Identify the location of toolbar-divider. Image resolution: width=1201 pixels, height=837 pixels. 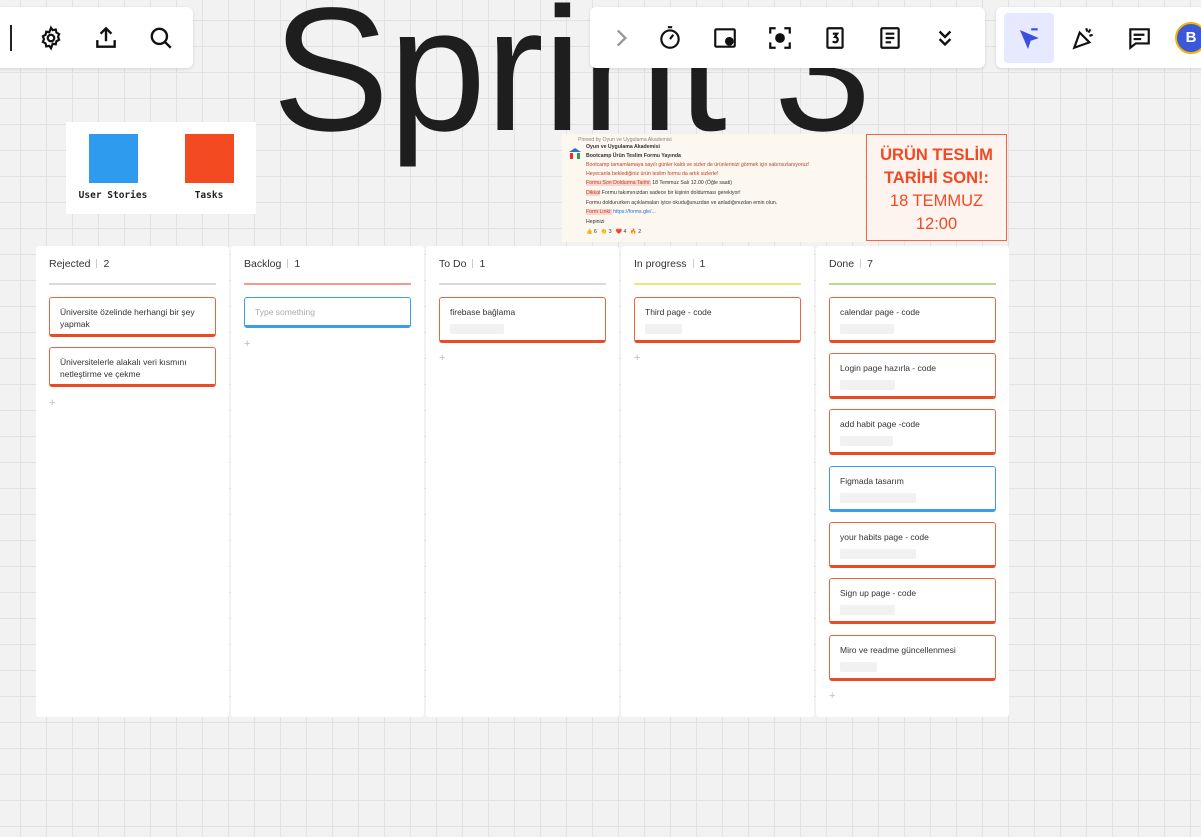
(11, 37).